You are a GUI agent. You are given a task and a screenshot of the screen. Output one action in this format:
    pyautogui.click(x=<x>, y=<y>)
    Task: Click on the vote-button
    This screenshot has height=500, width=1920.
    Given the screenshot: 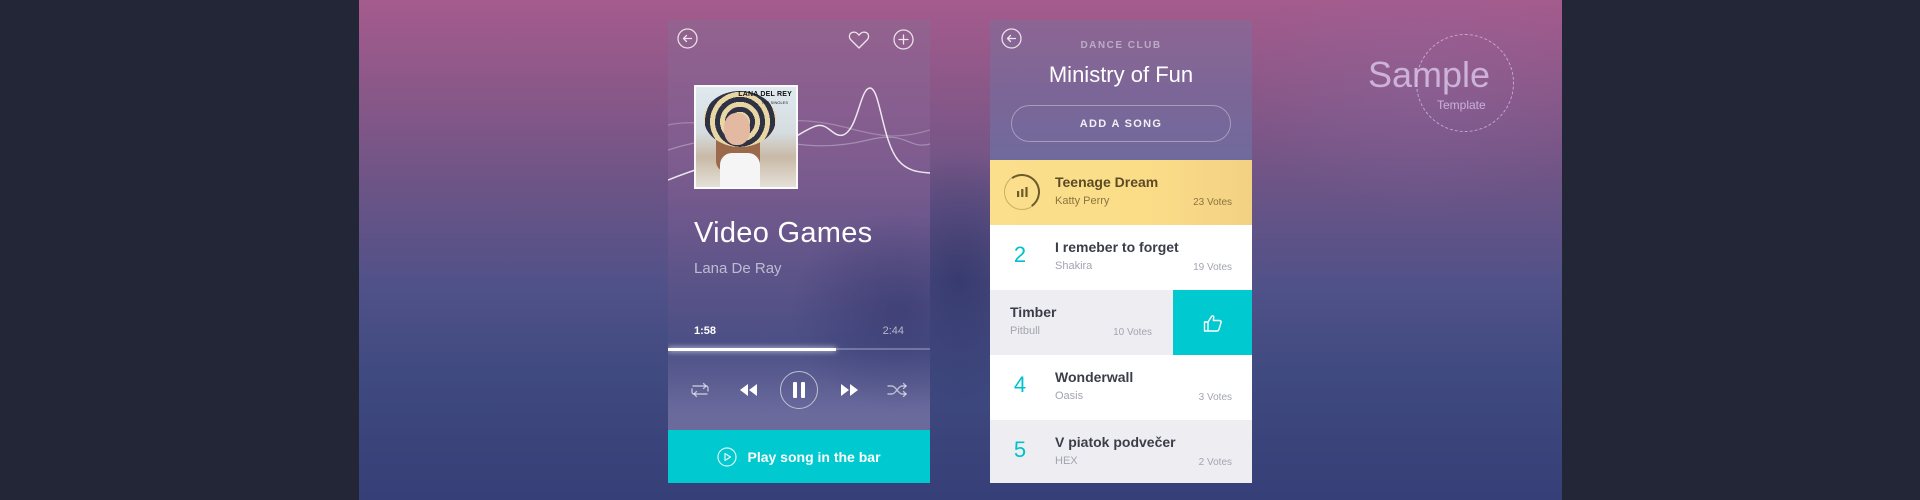 What is the action you would take?
    pyautogui.click(x=1212, y=322)
    